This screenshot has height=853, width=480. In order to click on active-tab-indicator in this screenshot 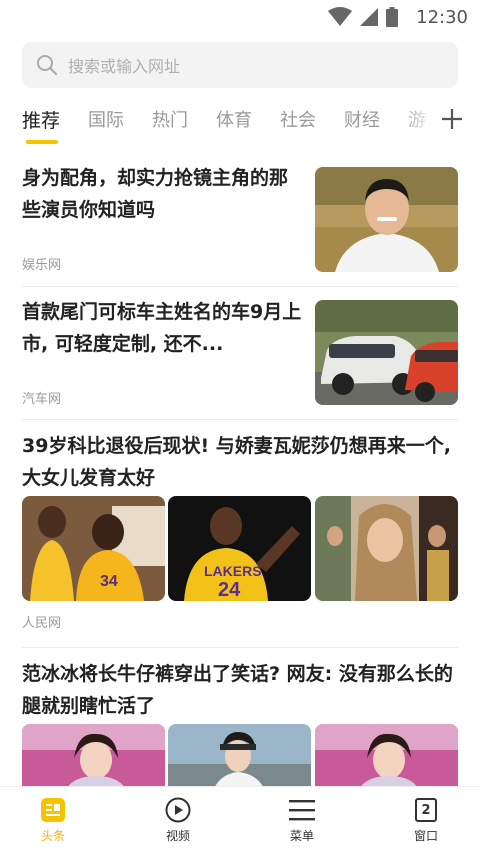, I will do `click(42, 142)`.